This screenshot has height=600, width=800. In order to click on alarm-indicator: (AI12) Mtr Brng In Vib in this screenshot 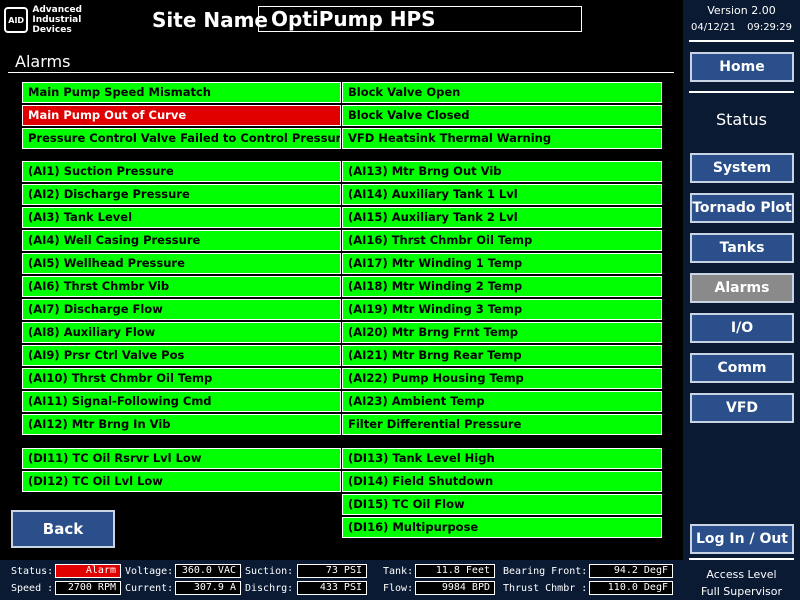, I will do `click(181, 424)`.